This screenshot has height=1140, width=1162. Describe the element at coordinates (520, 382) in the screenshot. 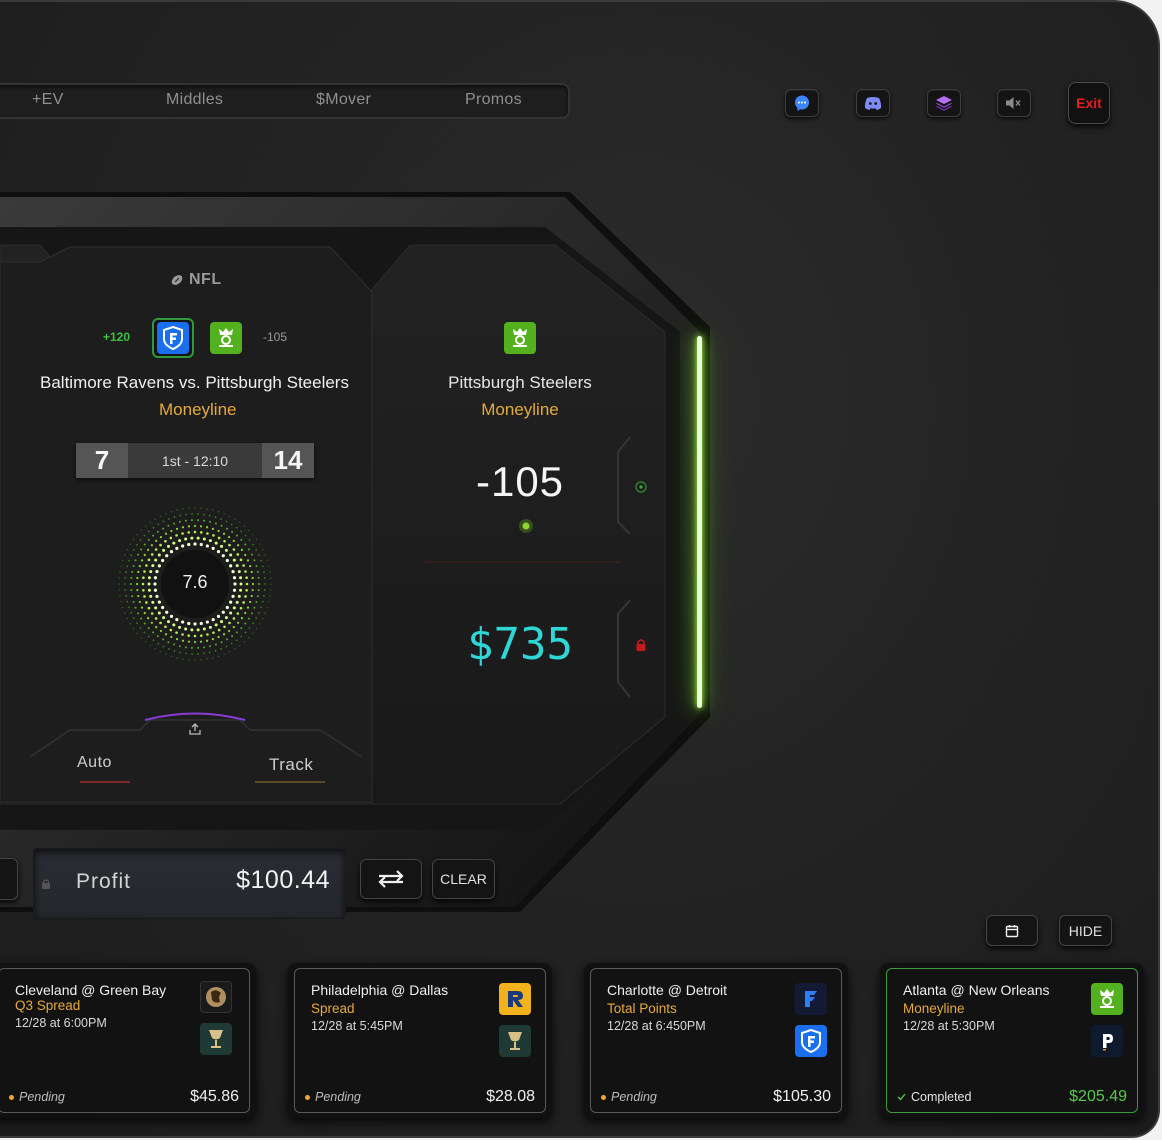

I see `selected-team: Pittsburgh Steelers` at that location.